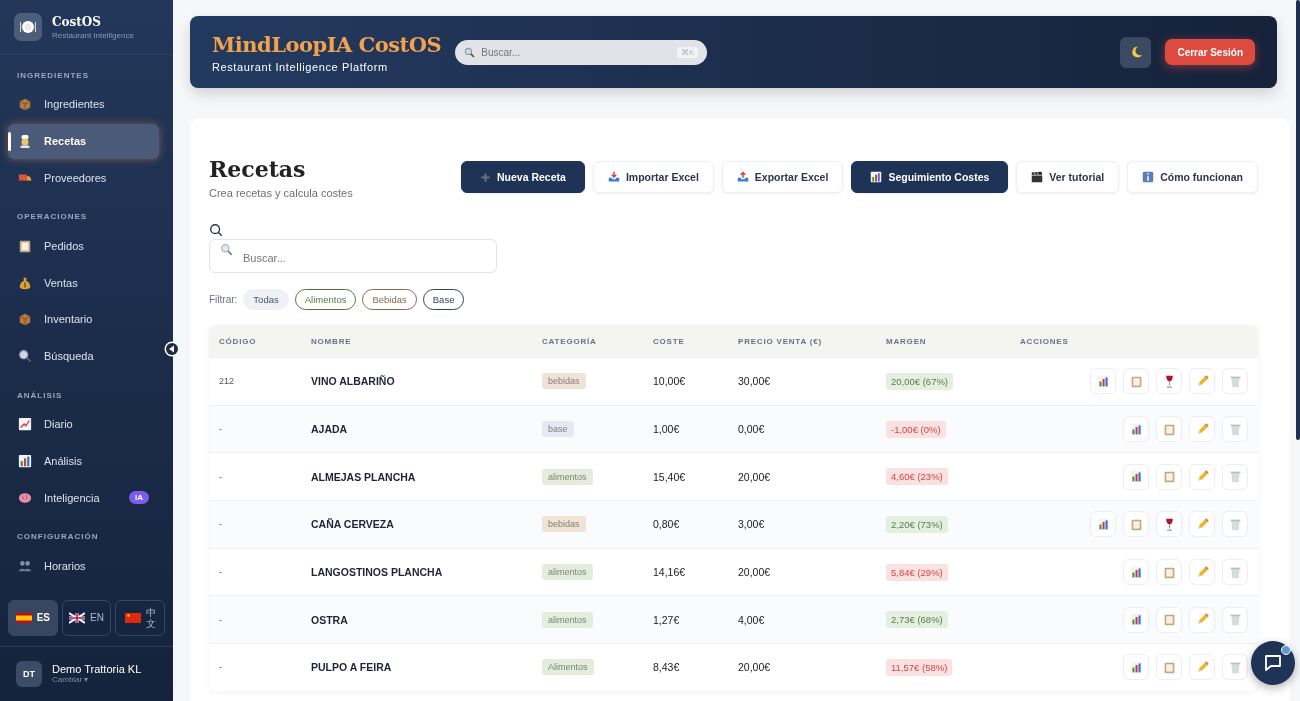  What do you see at coordinates (25, 282) in the screenshot?
I see `money-bag-icon` at bounding box center [25, 282].